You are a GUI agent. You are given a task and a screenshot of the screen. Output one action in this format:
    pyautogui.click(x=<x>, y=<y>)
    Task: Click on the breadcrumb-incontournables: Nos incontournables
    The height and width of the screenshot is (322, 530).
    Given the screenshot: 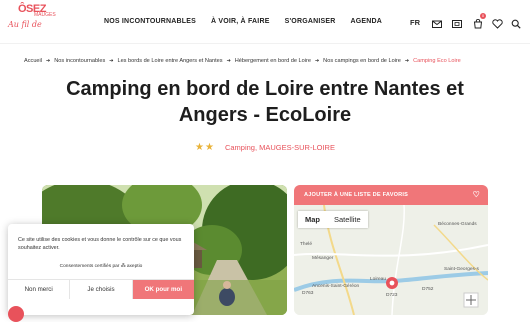 What is the action you would take?
    pyautogui.click(x=79, y=61)
    